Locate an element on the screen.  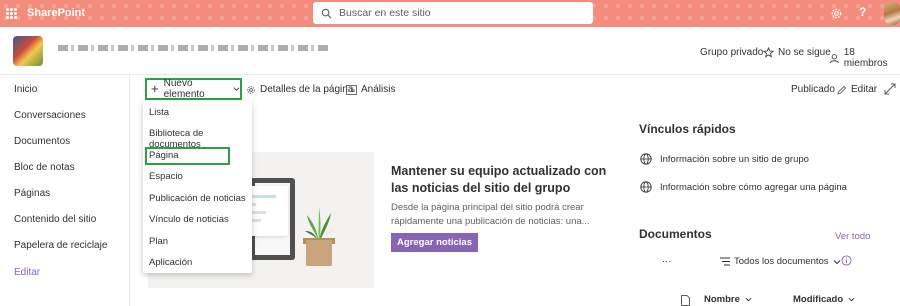
page-details-button: Detalles de la página is located at coordinates (299, 89).